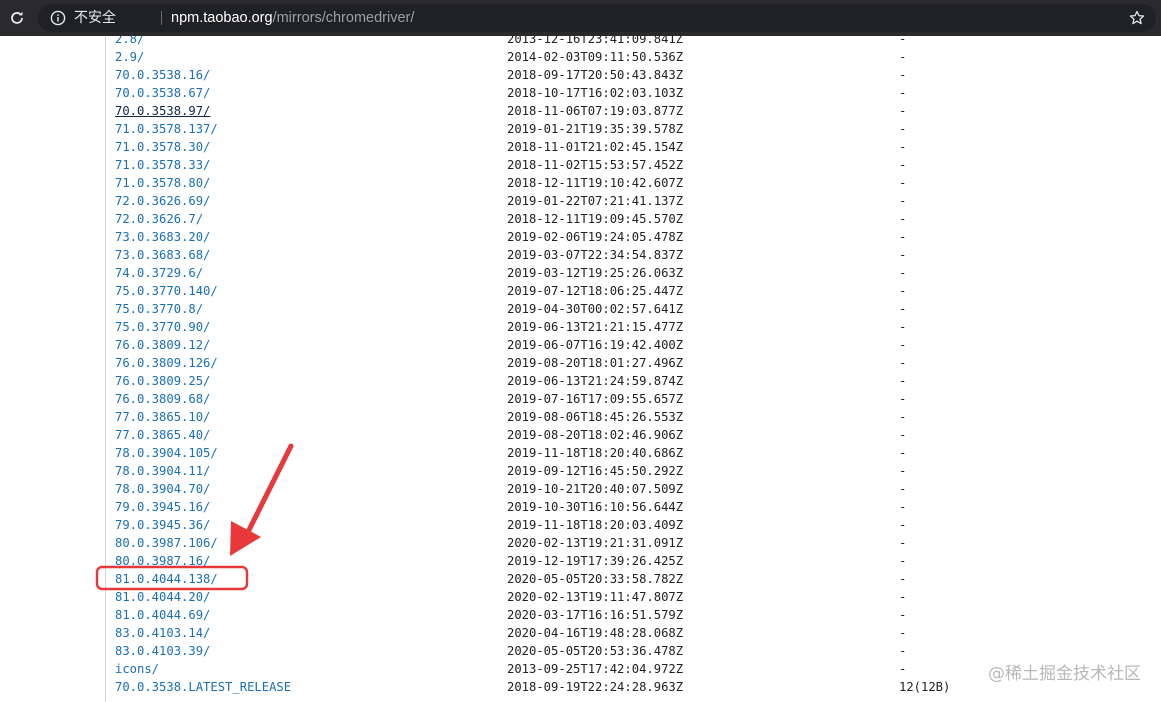 The image size is (1161, 702). What do you see at coordinates (595, 633) in the screenshot?
I see `modified-date: 2020-04-16T19:48:28.068Z` at bounding box center [595, 633].